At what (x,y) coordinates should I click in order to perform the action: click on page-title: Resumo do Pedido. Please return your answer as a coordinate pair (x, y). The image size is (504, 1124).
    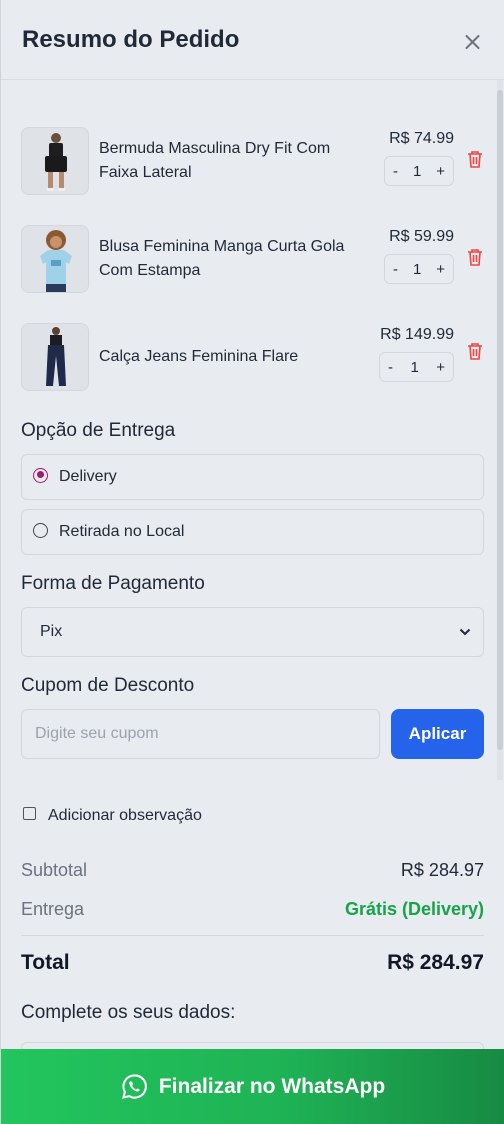
    Looking at the image, I should click on (131, 39).